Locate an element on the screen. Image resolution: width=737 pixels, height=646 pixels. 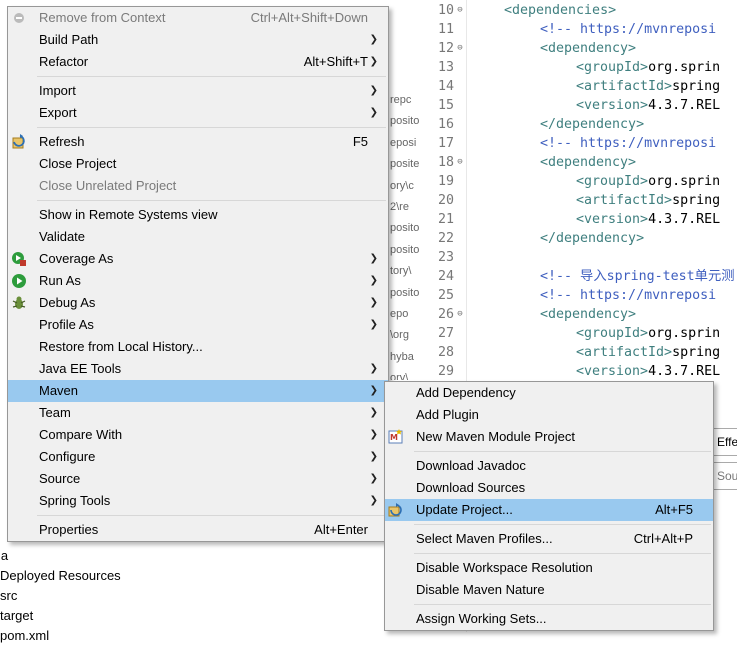
menu-item-shortcut: Ctrl+Alt+Shift+Down is located at coordinates (309, 17).